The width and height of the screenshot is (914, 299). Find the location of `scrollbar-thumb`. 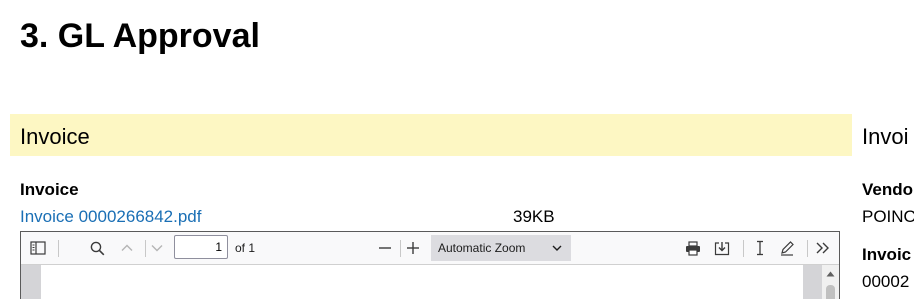

scrollbar-thumb is located at coordinates (830, 292).